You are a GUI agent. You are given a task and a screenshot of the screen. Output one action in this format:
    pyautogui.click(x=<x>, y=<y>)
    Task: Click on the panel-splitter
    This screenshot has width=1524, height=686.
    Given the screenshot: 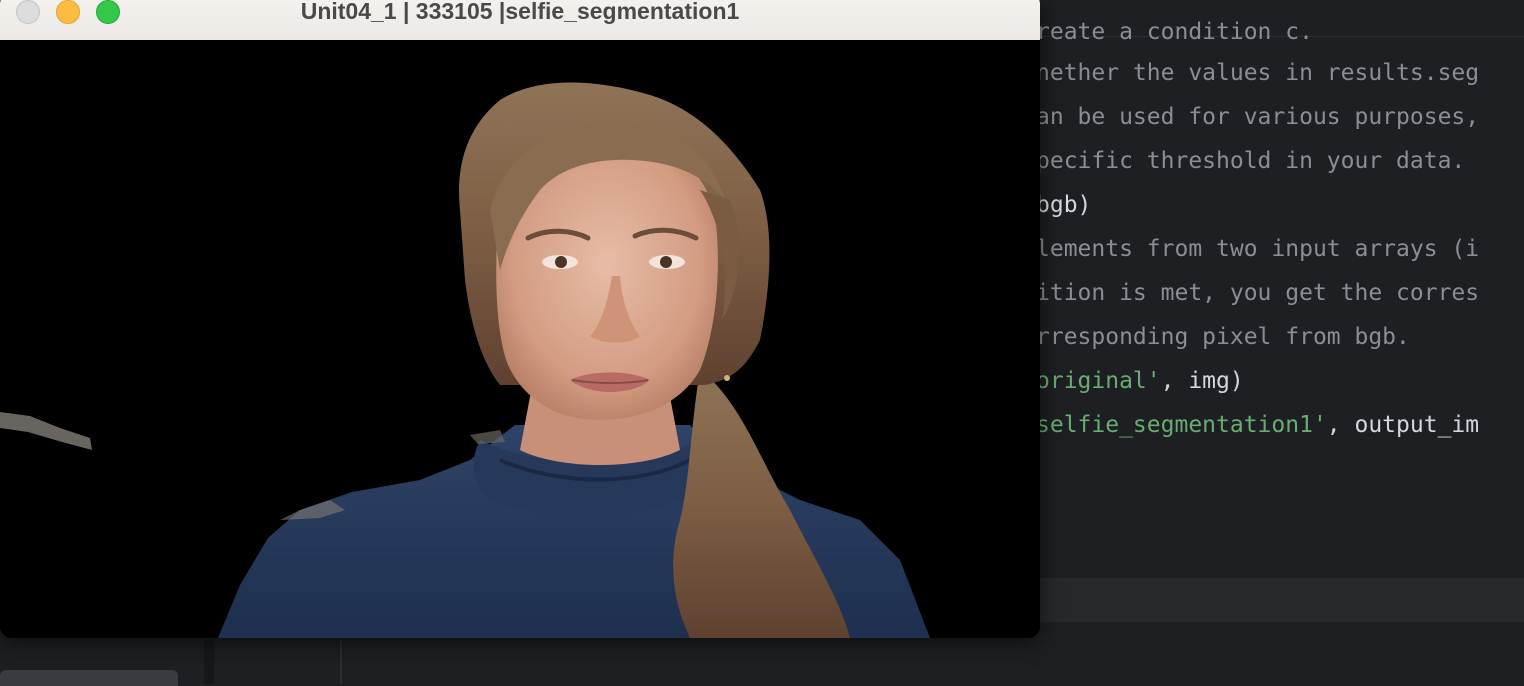 What is the action you would take?
    pyautogui.click(x=209, y=662)
    